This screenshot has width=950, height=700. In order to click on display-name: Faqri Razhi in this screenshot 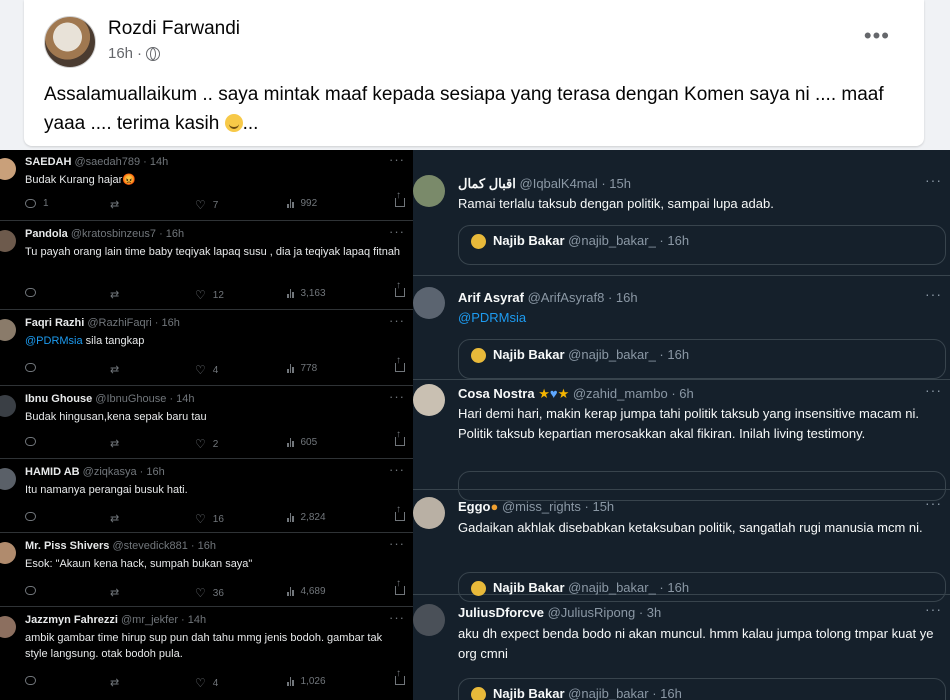, I will do `click(54, 323)`.